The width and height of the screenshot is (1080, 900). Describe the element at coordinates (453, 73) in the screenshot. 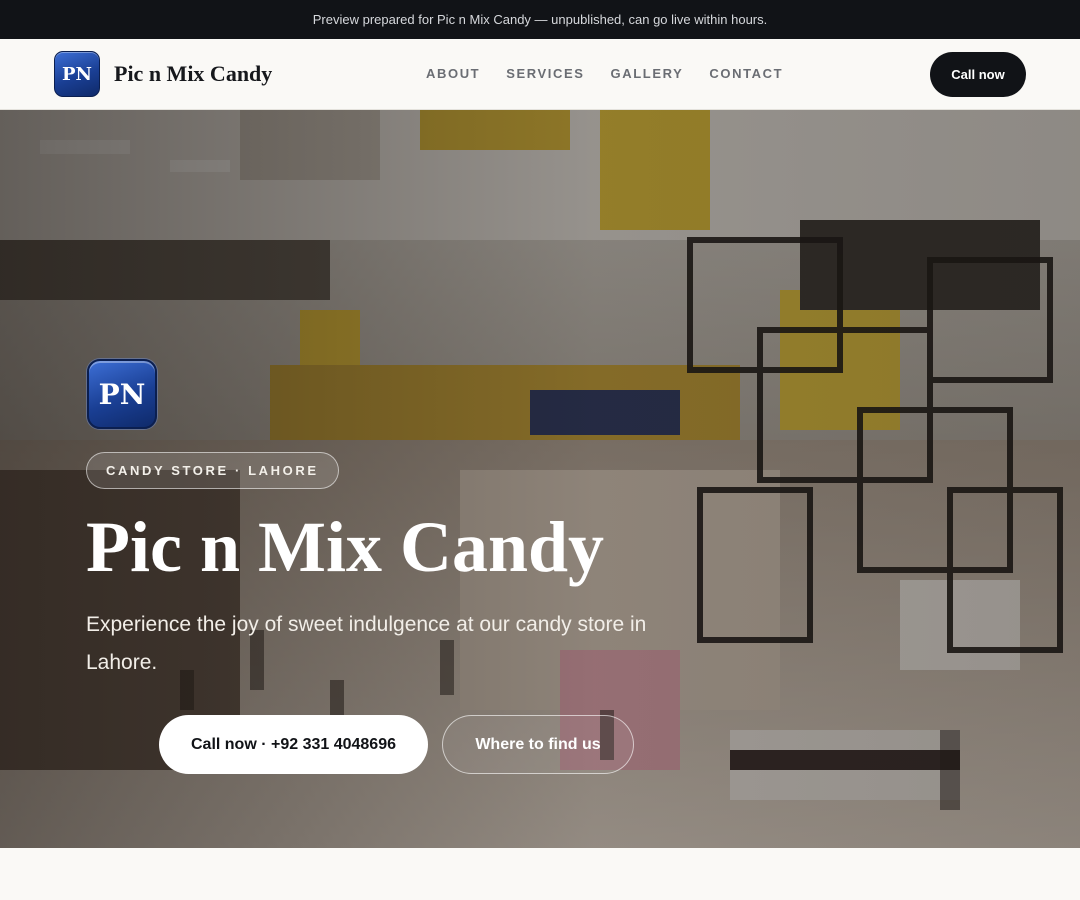

I see `nav-about-link: ABOUT` at that location.